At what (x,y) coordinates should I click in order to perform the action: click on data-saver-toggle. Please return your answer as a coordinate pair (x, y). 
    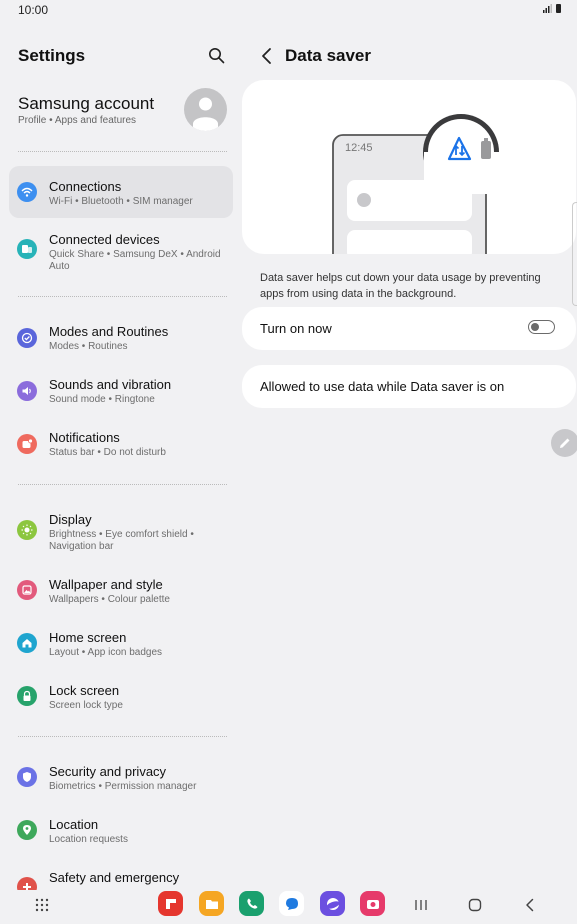
    Looking at the image, I should click on (541, 327).